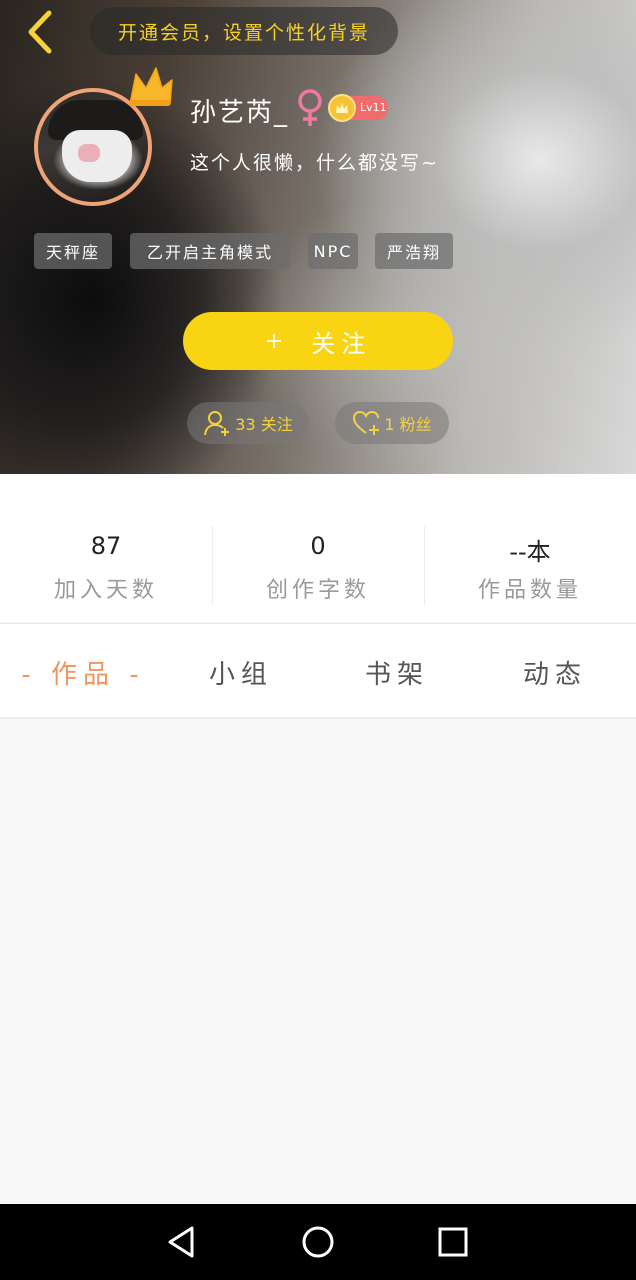 Image resolution: width=636 pixels, height=1280 pixels. I want to click on stat-value: --本, so click(530, 552).